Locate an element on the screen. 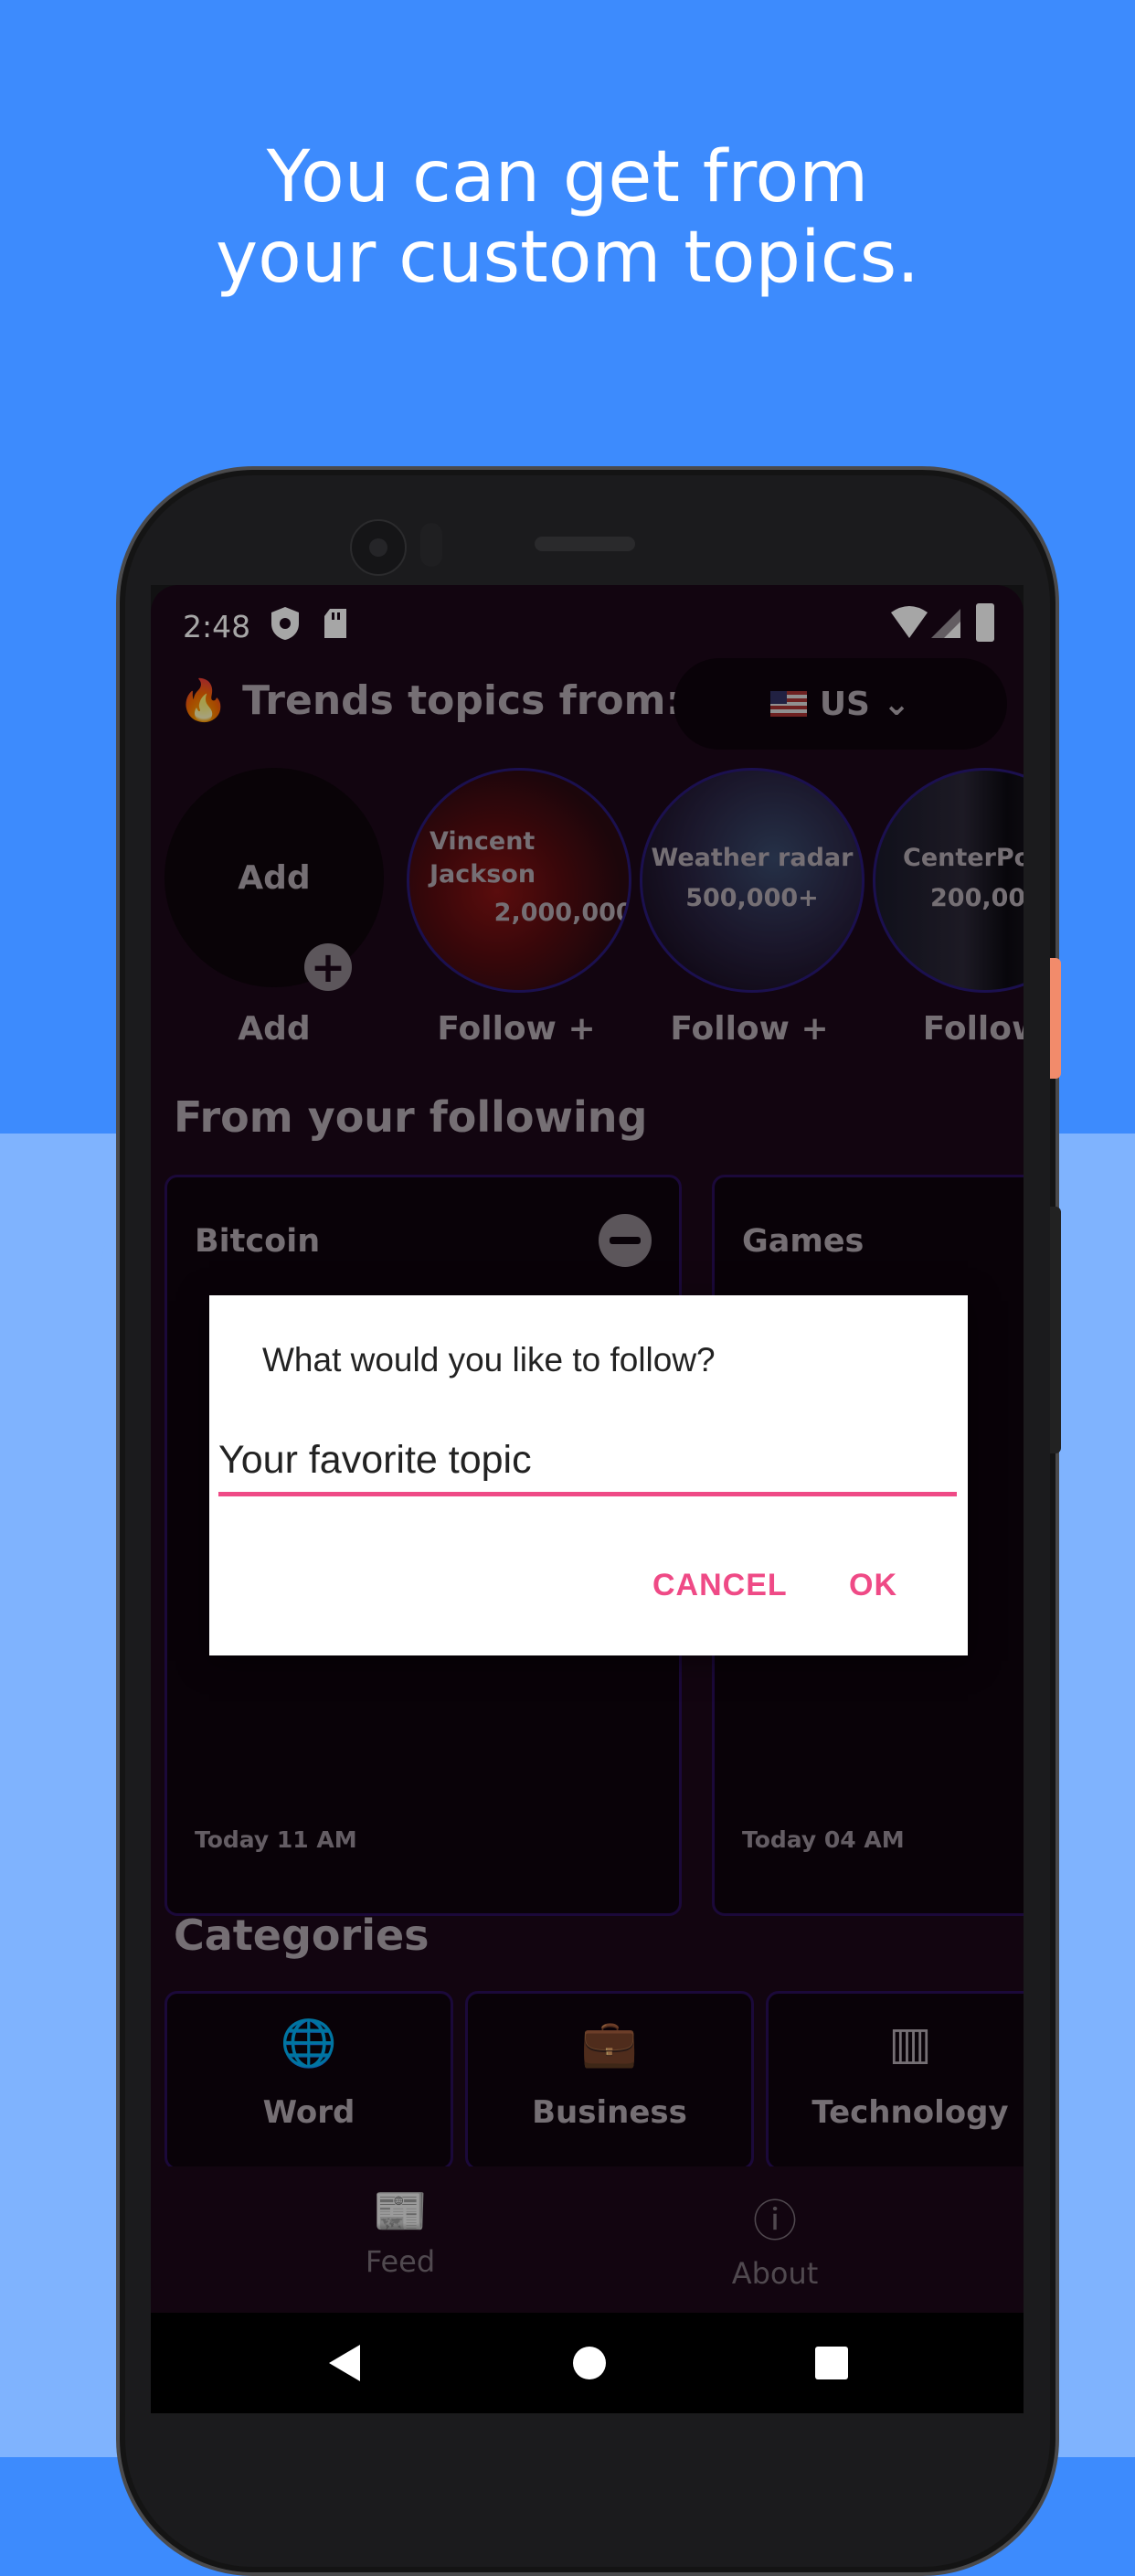 Image resolution: width=1135 pixels, height=2576 pixels. power-button is located at coordinates (1055, 1018).